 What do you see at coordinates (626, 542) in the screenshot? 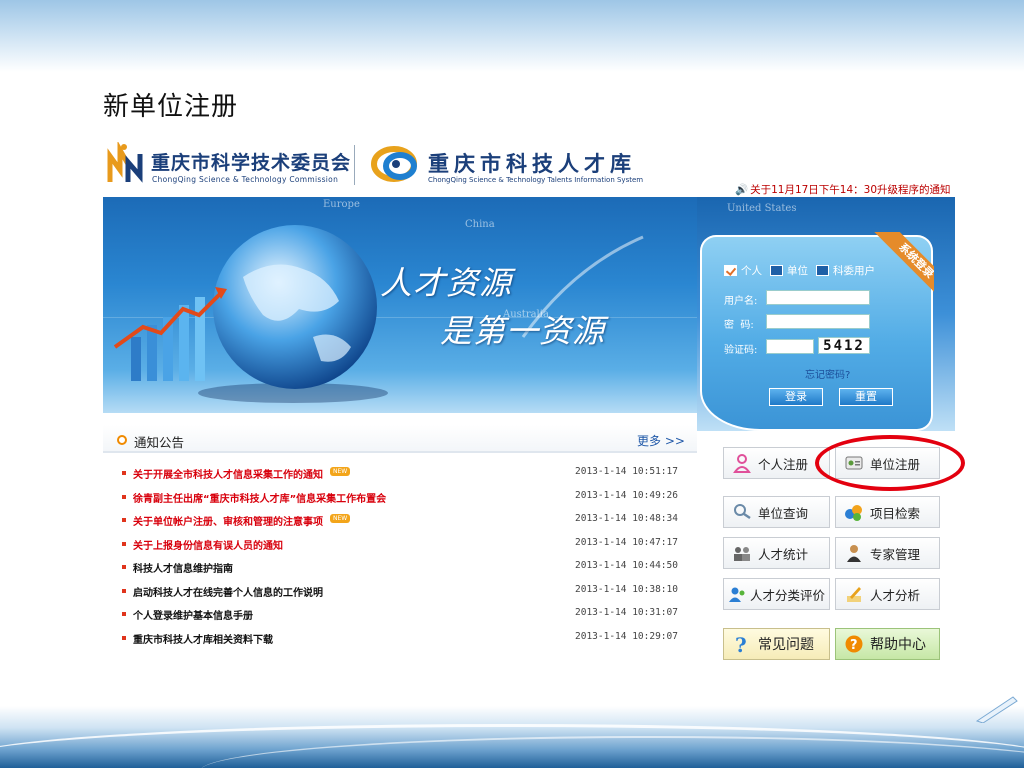
I see `notice-item-date: 2013-1-14 10:47:17` at bounding box center [626, 542].